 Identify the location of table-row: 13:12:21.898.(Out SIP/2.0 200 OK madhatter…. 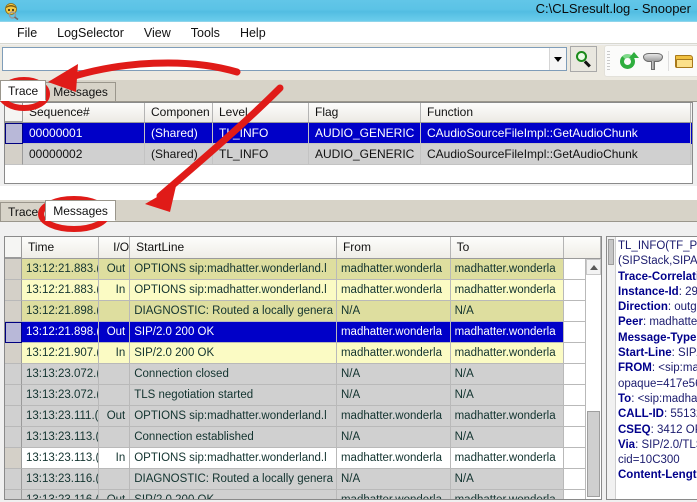
(303, 332).